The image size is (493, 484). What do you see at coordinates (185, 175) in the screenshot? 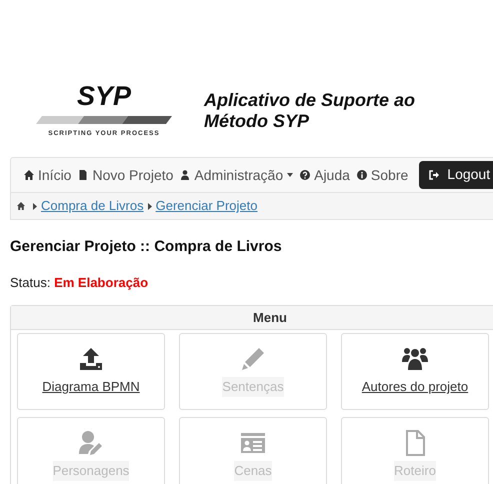
I see `user-icon` at bounding box center [185, 175].